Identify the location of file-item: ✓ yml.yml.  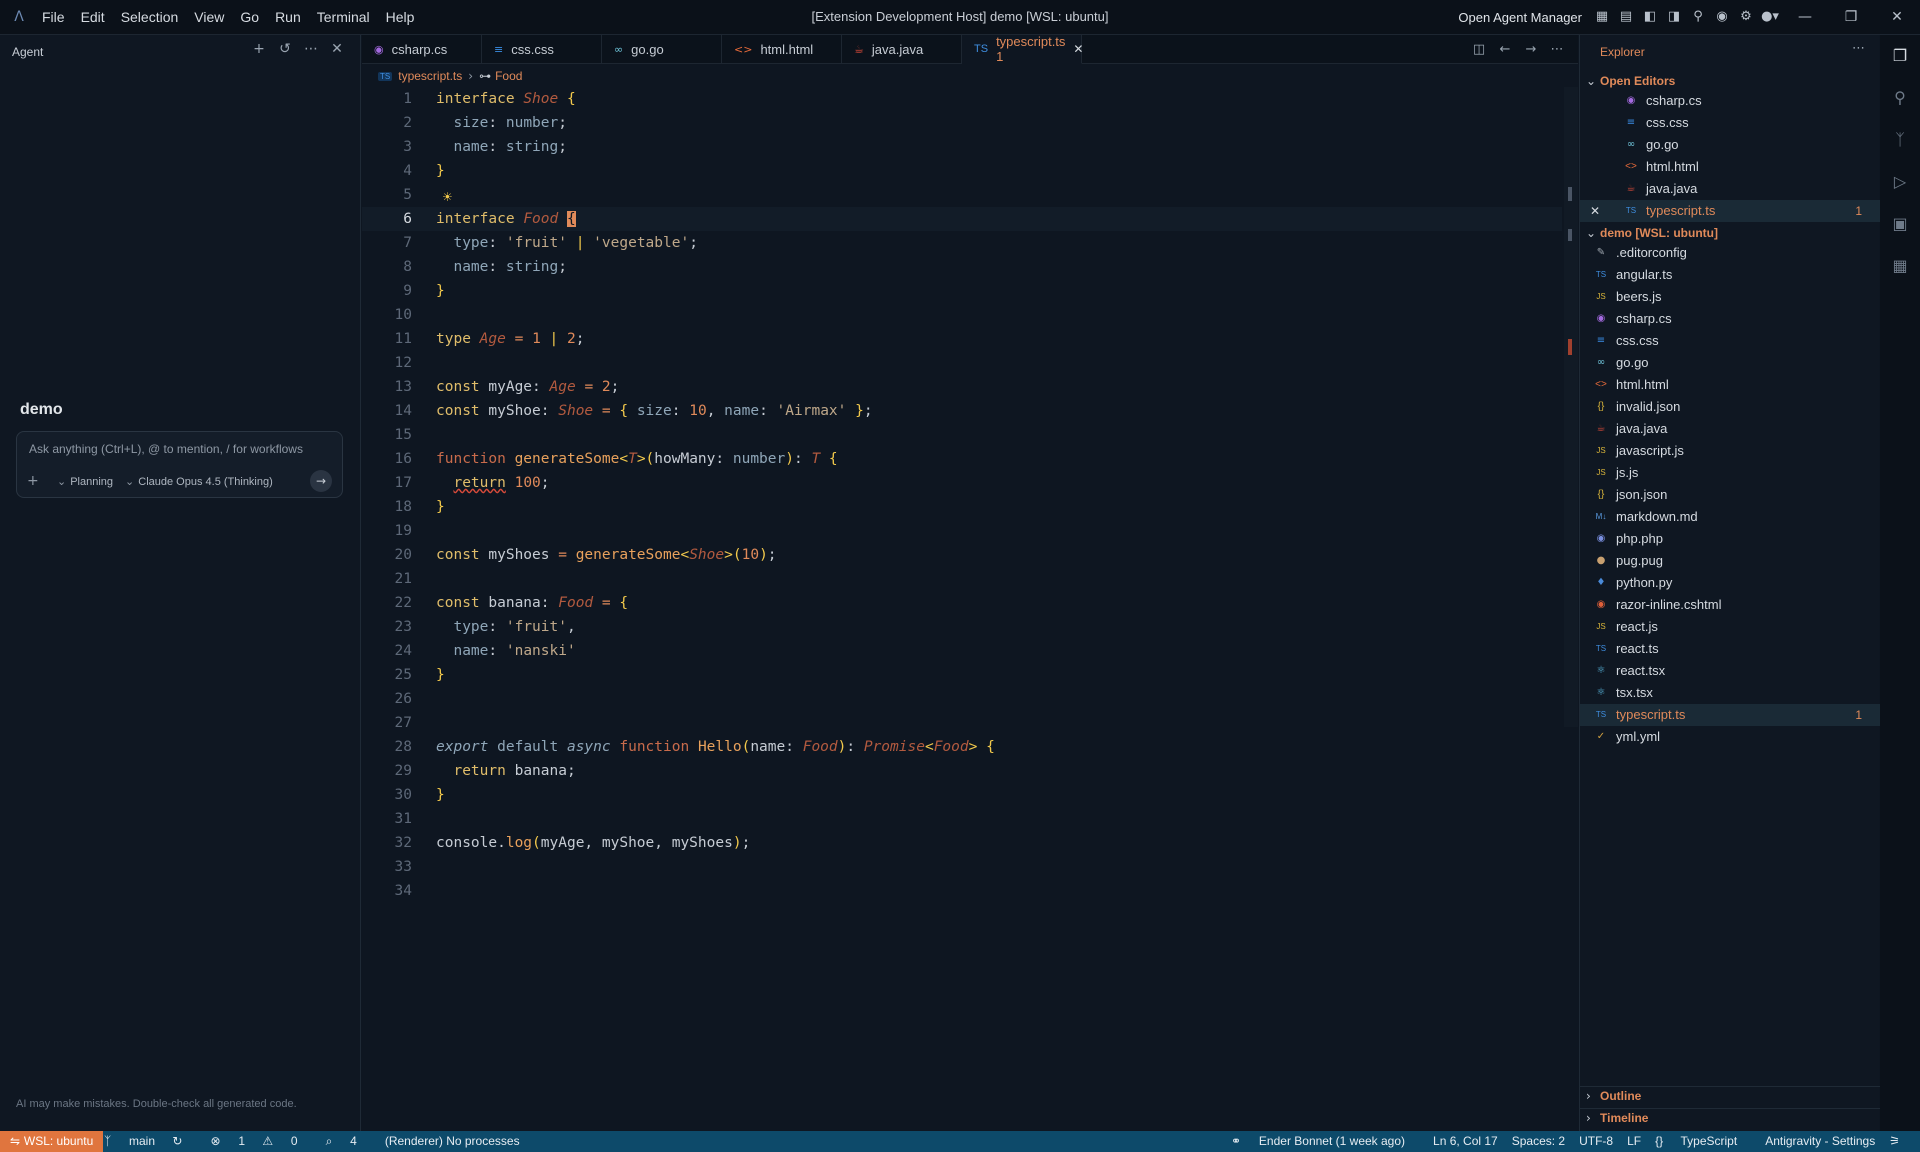
(1730, 737).